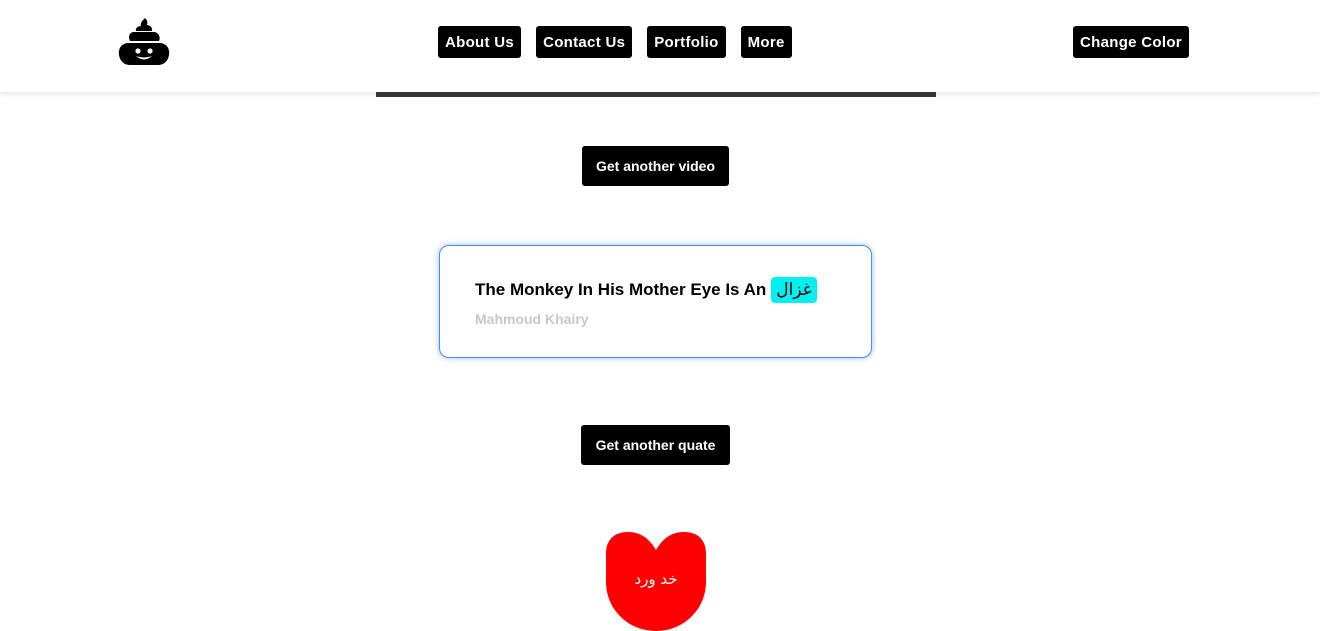 This screenshot has height=631, width=1320. I want to click on nav-more-button: More, so click(766, 42).